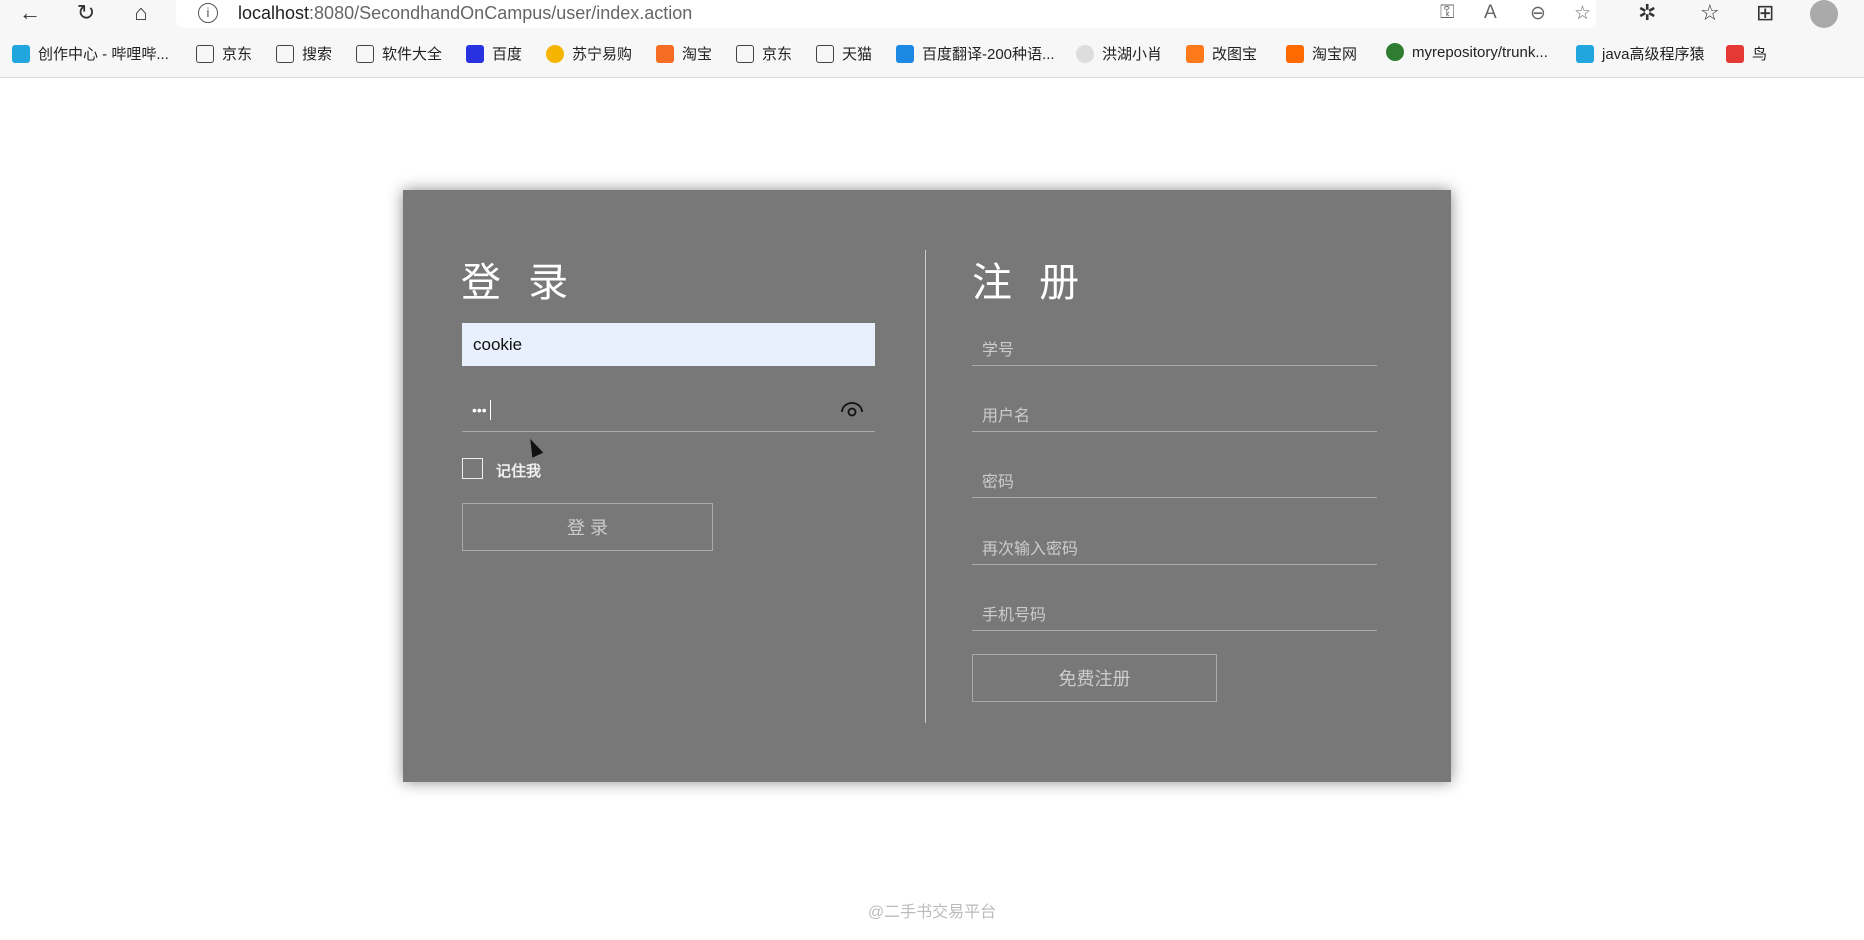 The image size is (1864, 940). Describe the element at coordinates (1710, 13) in the screenshot. I see `favorites-icon: ☆` at that location.